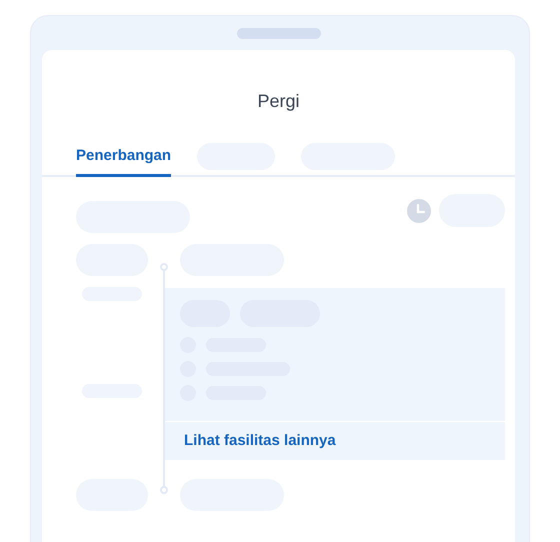 The width and height of the screenshot is (560, 542). What do you see at coordinates (335, 441) in the screenshot?
I see `facilities-link: Lihat fasilitas lainnya` at bounding box center [335, 441].